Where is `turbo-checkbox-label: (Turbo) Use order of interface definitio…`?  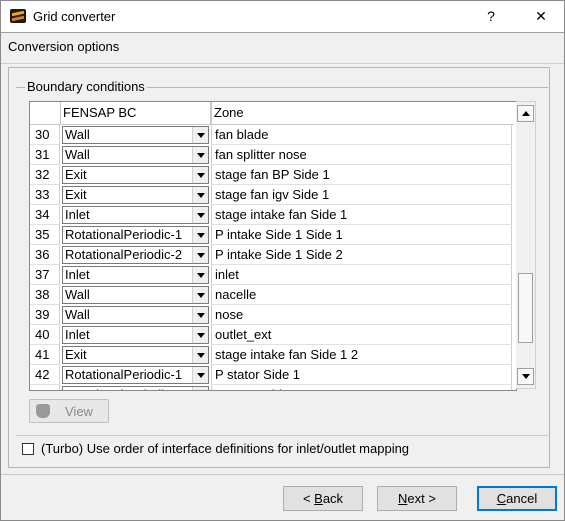
turbo-checkbox-label: (Turbo) Use order of interface definitio… is located at coordinates (225, 448).